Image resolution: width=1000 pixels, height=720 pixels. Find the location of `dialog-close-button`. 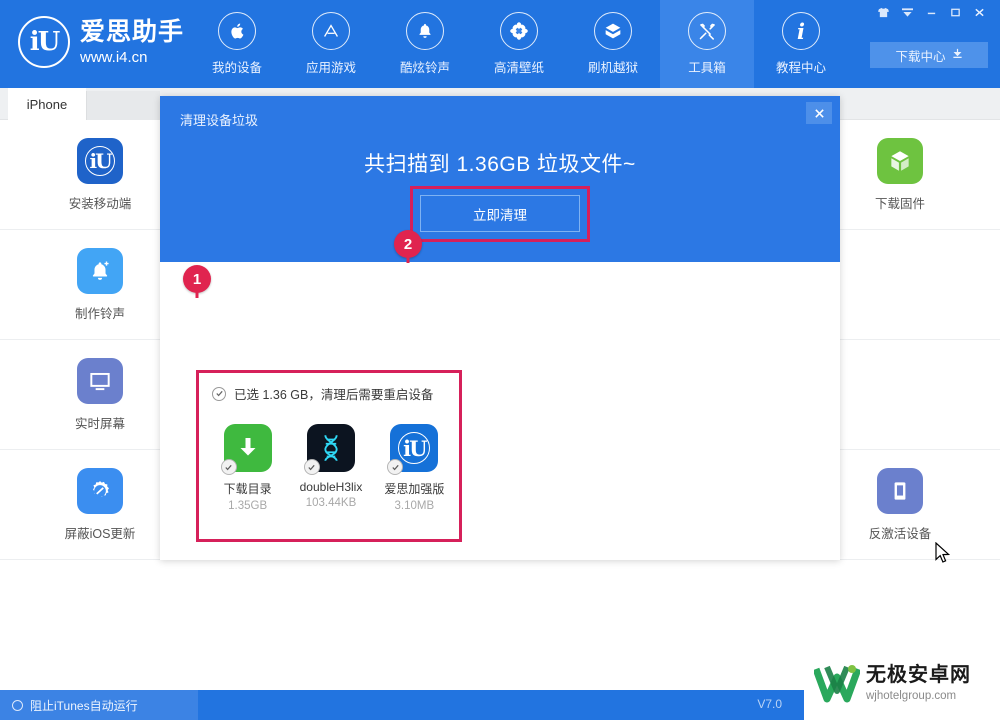

dialog-close-button is located at coordinates (819, 113).